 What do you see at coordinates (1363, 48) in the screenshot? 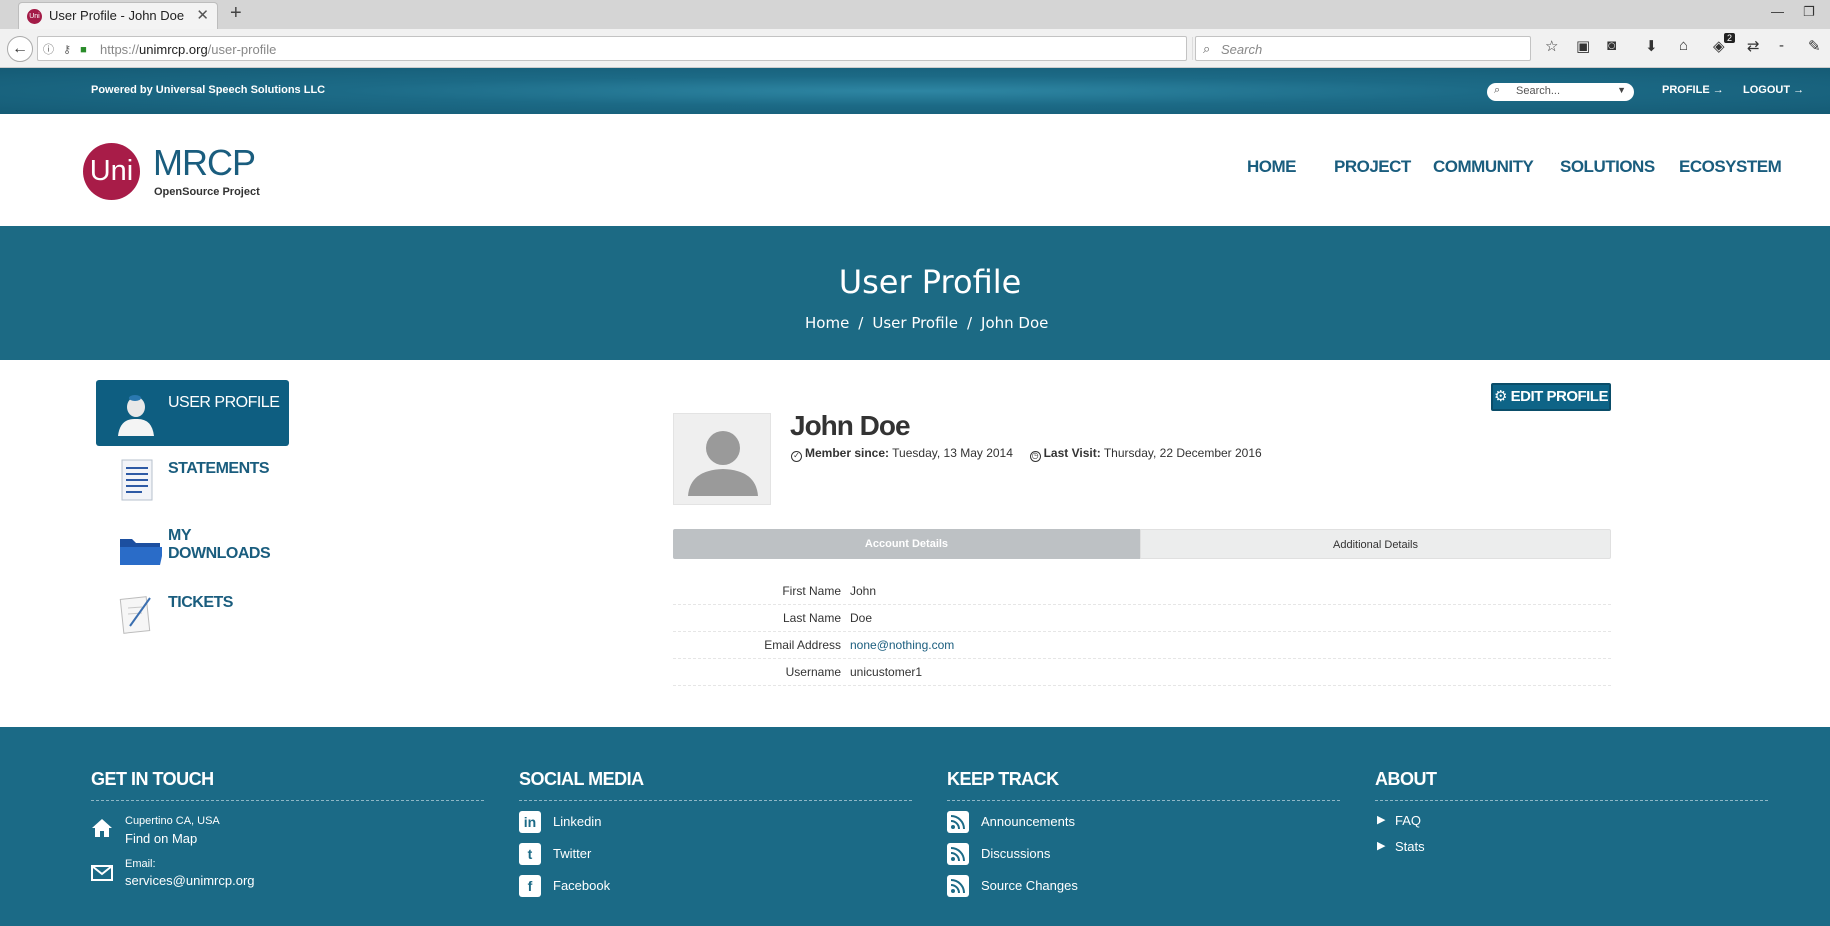
I see `browser-search-input: ⌕ Search` at bounding box center [1363, 48].